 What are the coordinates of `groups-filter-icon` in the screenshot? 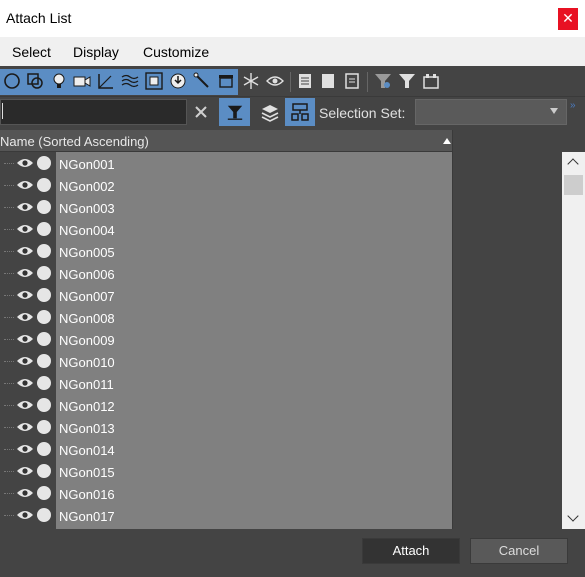 It's located at (154, 81).